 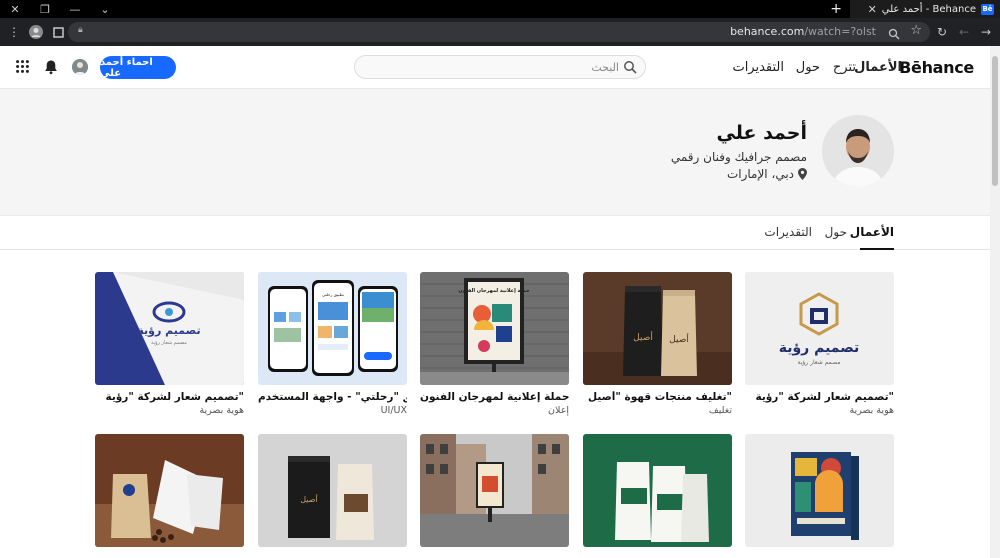 What do you see at coordinates (75, 9) in the screenshot?
I see `minimize-window-icon: —` at bounding box center [75, 9].